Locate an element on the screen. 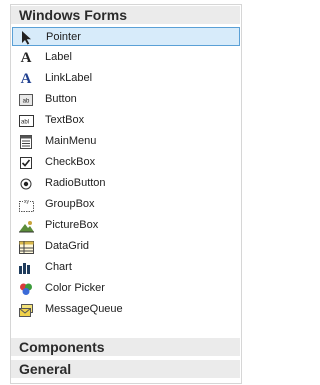 This screenshot has height=385, width=320. groupbox-icon: xy is located at coordinates (26, 205).